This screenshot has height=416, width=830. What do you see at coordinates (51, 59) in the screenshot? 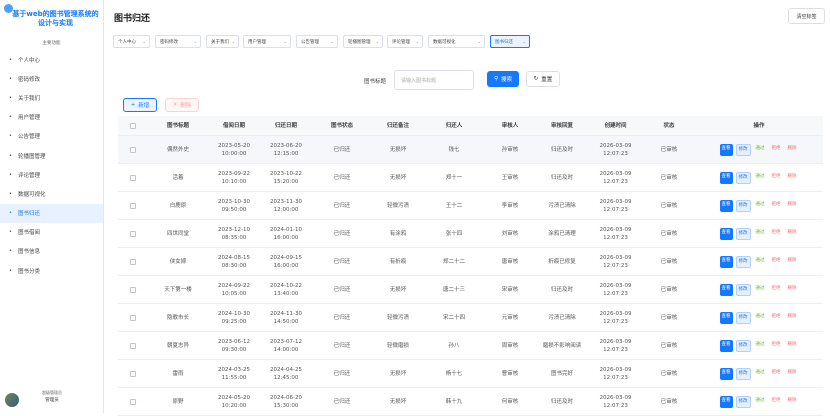
I see `sidebar-item: • 个人中心` at bounding box center [51, 59].